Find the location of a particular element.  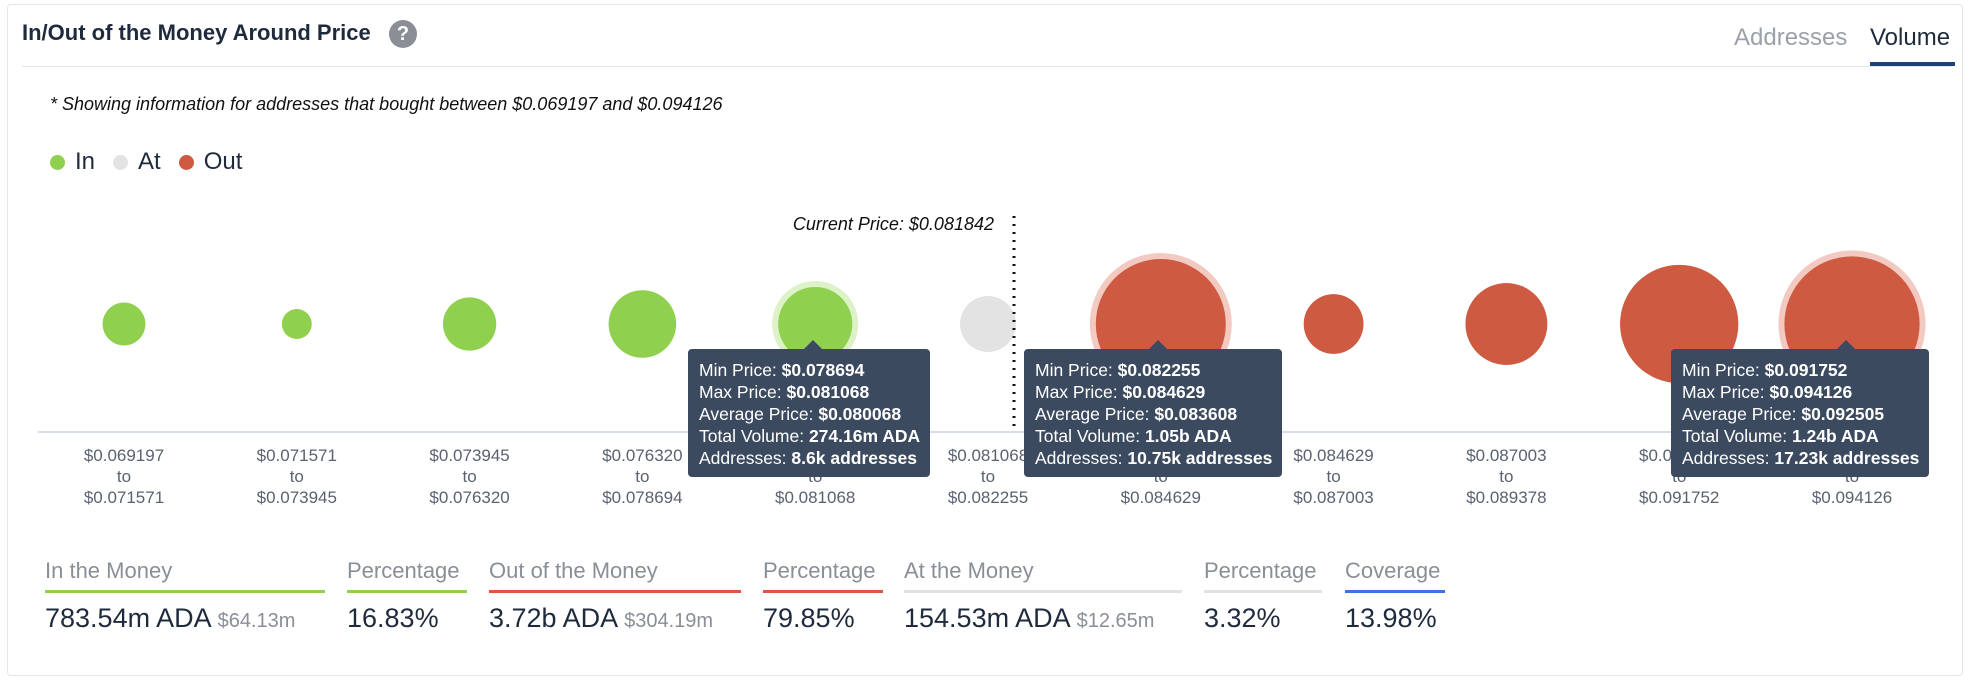

tooltip-volume-row: Total Volume: 1.05b ADA is located at coordinates (1133, 436).